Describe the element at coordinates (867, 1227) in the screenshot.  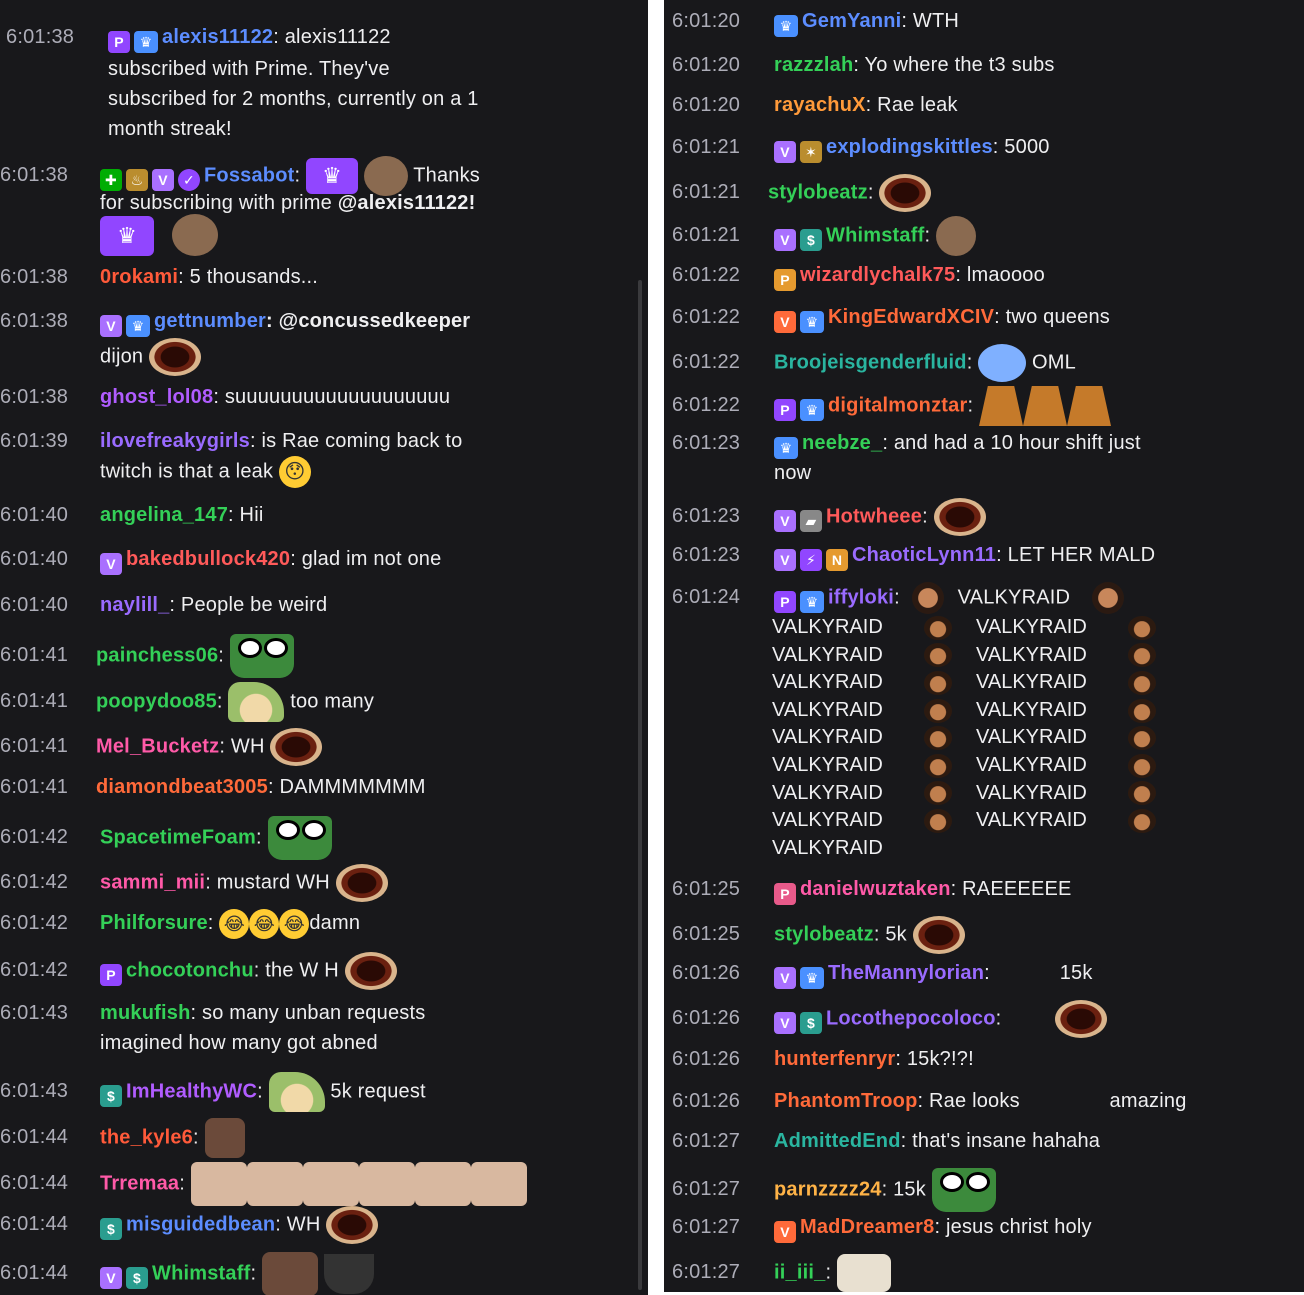
I see `username: MadDreamer8` at that location.